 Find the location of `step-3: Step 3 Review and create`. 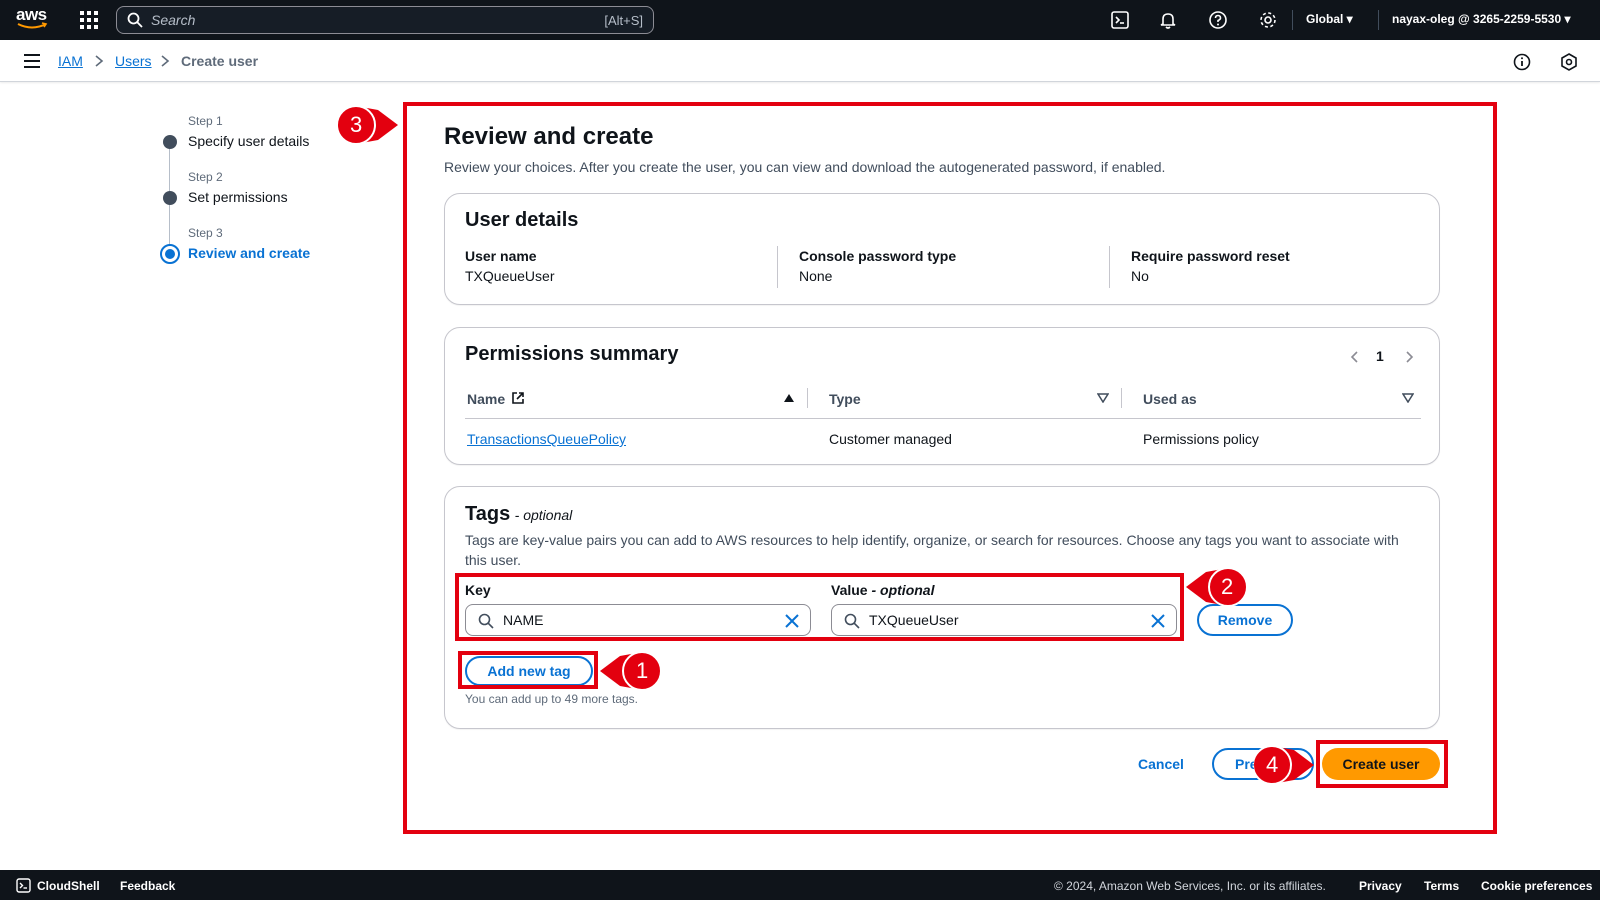

step-3: Step 3 Review and create is located at coordinates (249, 243).